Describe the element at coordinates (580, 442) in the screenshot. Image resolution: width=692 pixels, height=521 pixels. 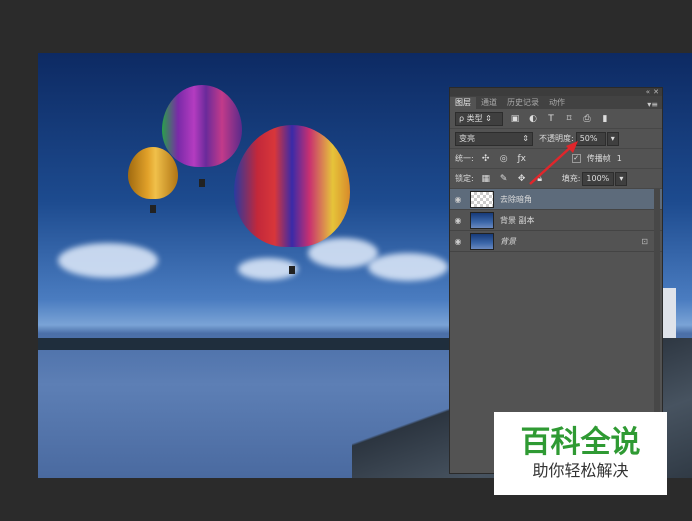
I see `watermark-title: 百科全说` at that location.